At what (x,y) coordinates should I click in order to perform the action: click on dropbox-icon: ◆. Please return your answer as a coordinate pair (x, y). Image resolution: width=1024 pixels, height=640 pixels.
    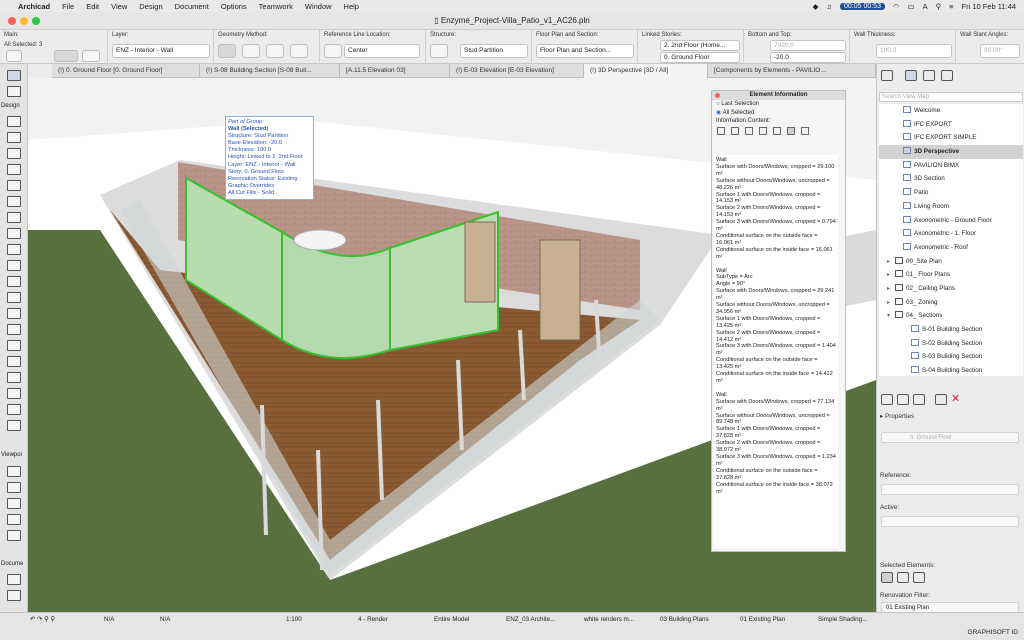
    Looking at the image, I should click on (816, 6).